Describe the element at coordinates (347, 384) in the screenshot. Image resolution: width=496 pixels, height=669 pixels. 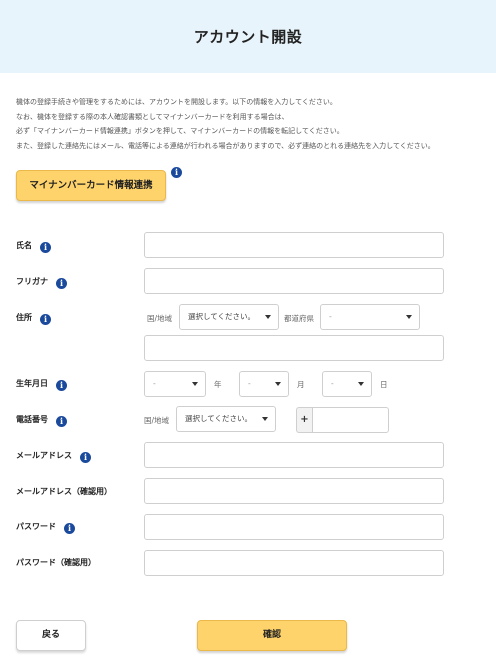
I see `birth-day-select: -` at that location.